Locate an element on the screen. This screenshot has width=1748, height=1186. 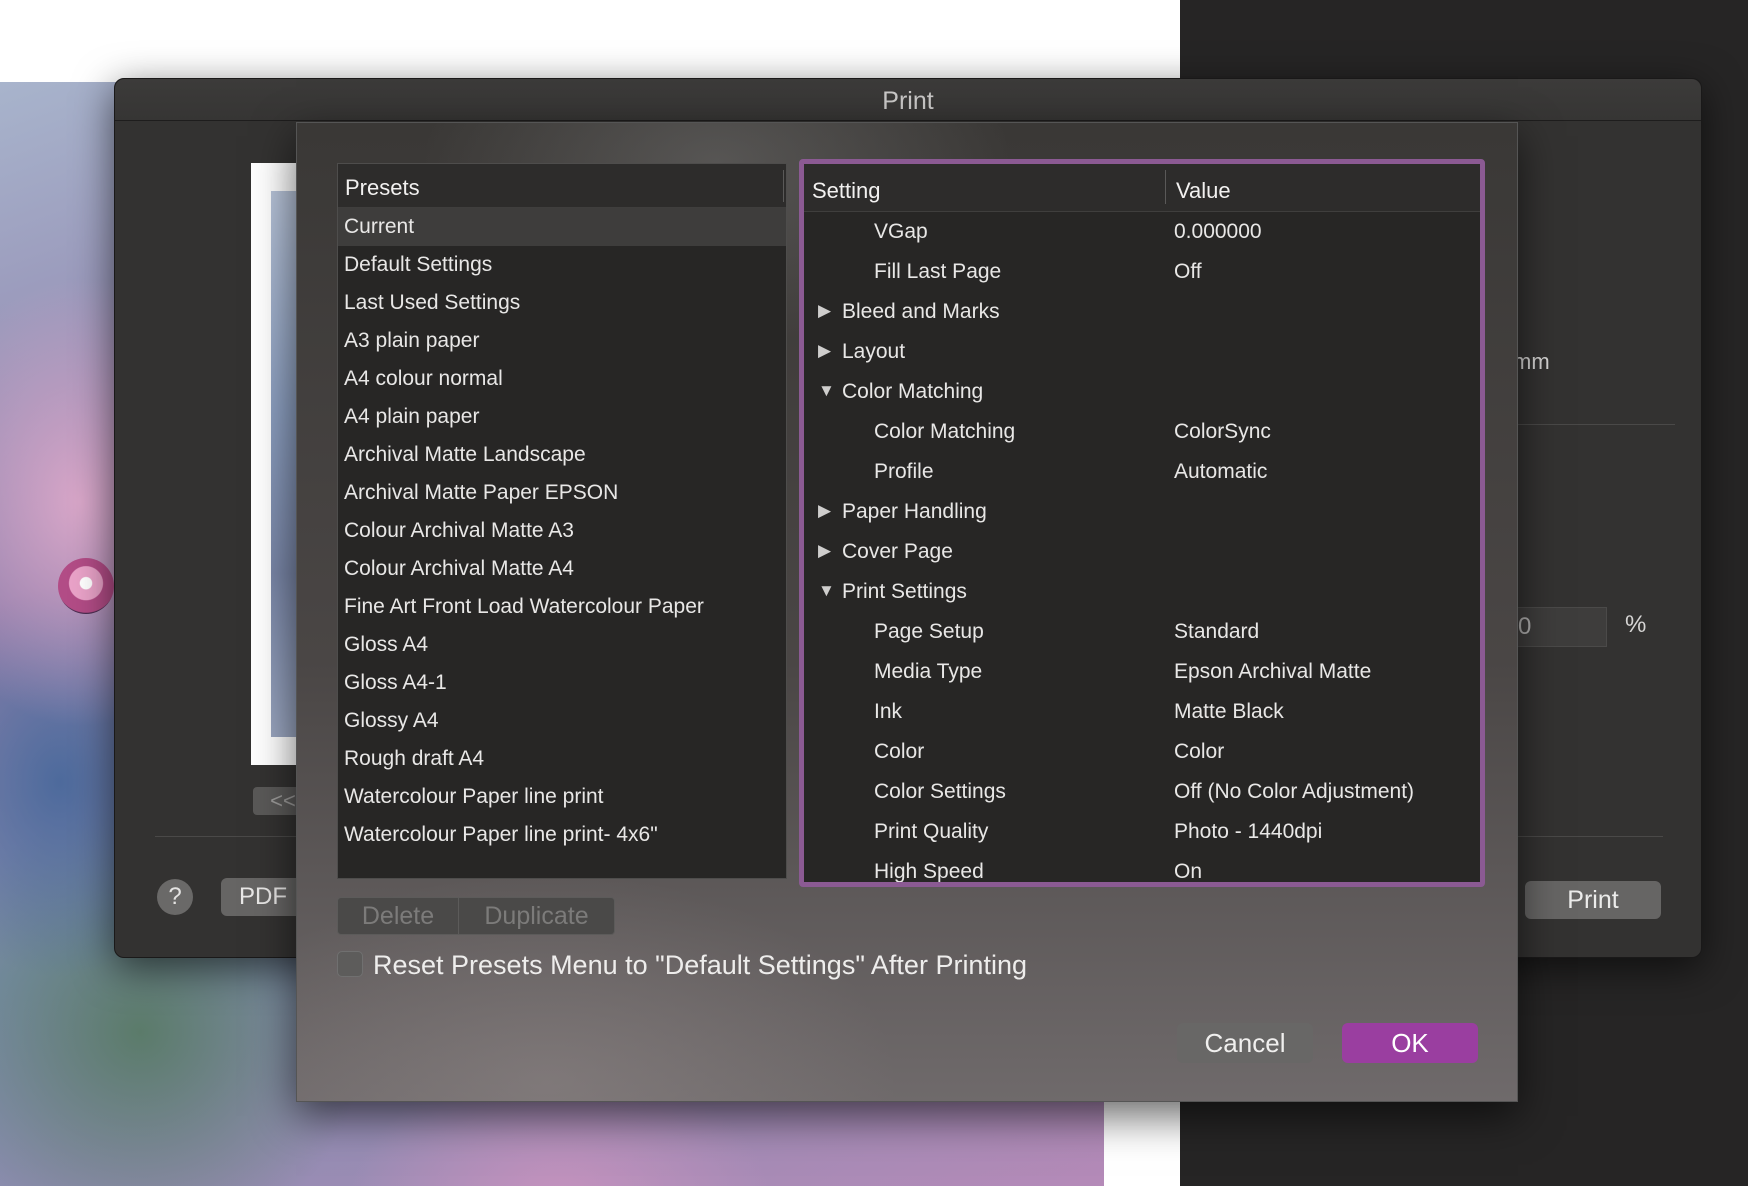
preset-item: Last Used Settings is located at coordinates (562, 303).